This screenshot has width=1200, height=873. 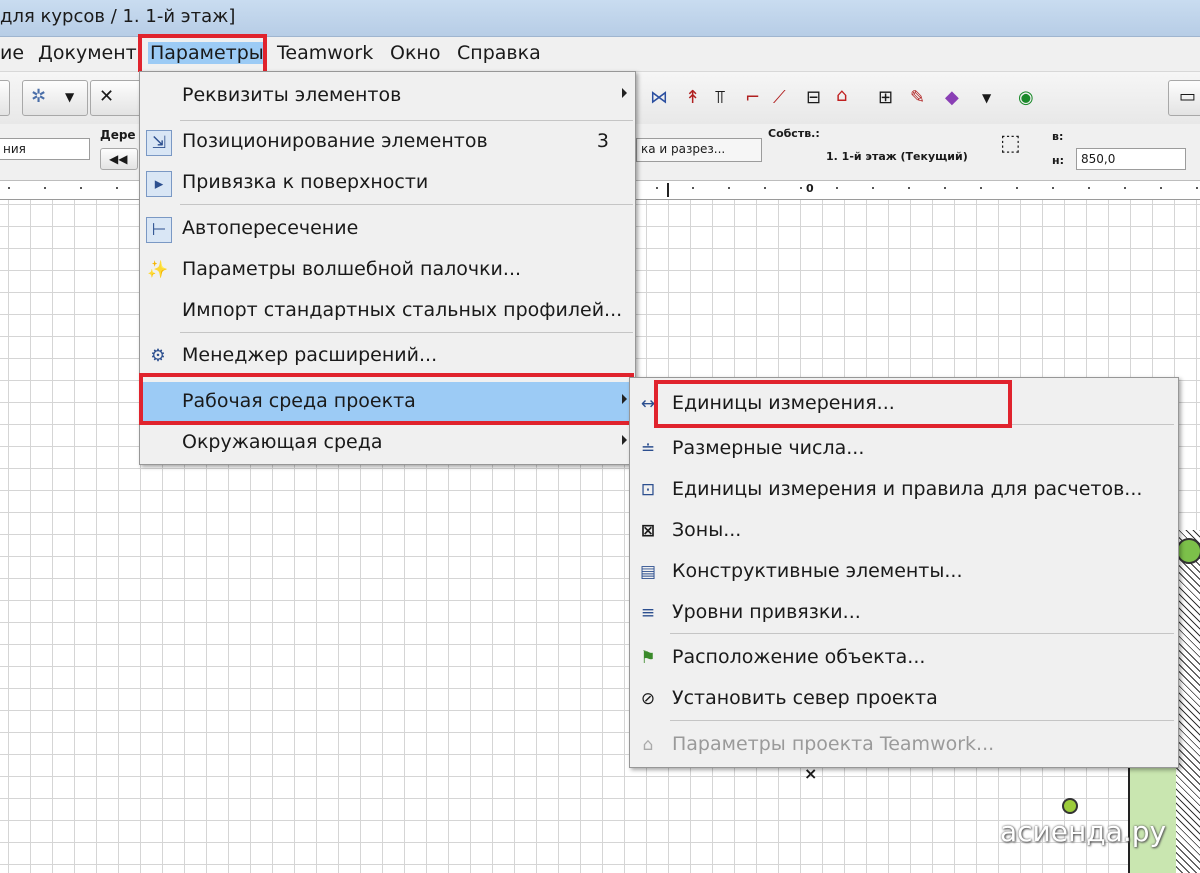 What do you see at coordinates (12, 53) in the screenshot?
I see `menu-view: ие` at bounding box center [12, 53].